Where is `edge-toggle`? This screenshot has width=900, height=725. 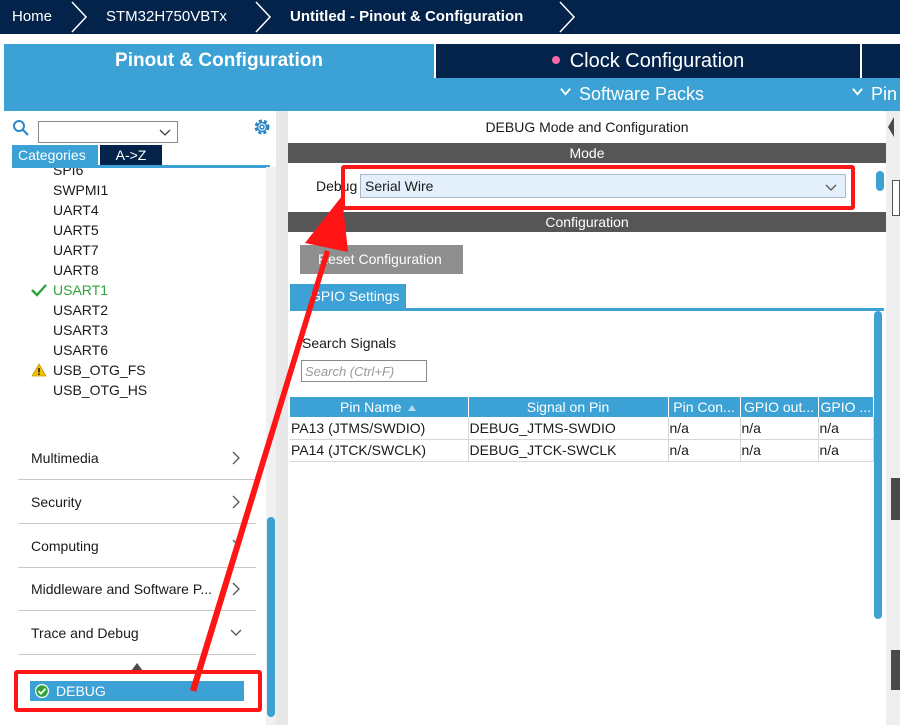 edge-toggle is located at coordinates (896, 198).